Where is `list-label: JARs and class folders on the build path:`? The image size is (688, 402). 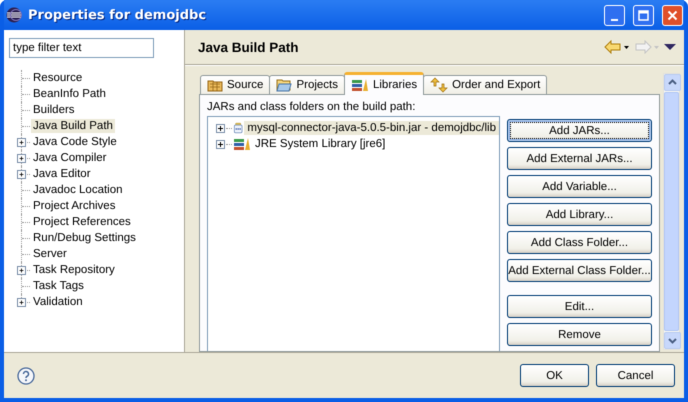 list-label: JARs and class folders on the build path: is located at coordinates (311, 107).